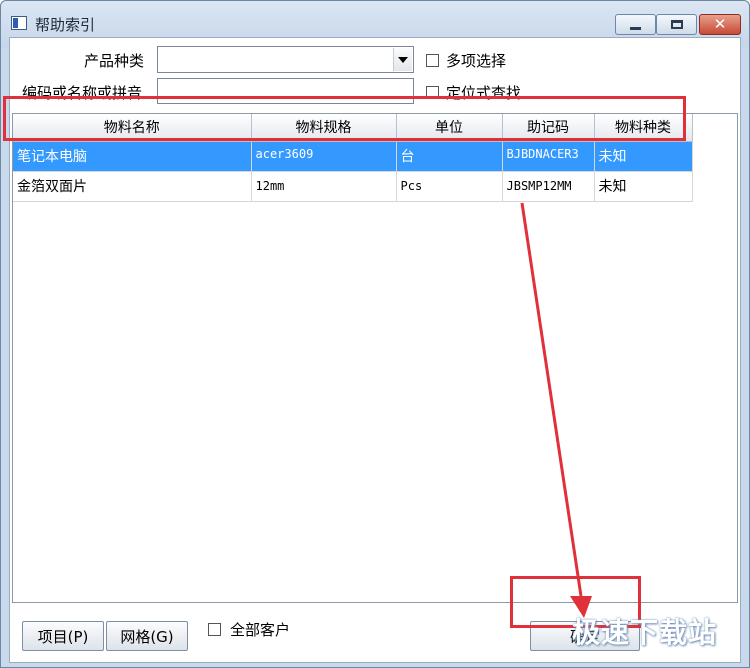 The image size is (750, 668). I want to click on table-row: 金箔双面片 12mm Pcs JBSMP12MM 未知, so click(353, 186).